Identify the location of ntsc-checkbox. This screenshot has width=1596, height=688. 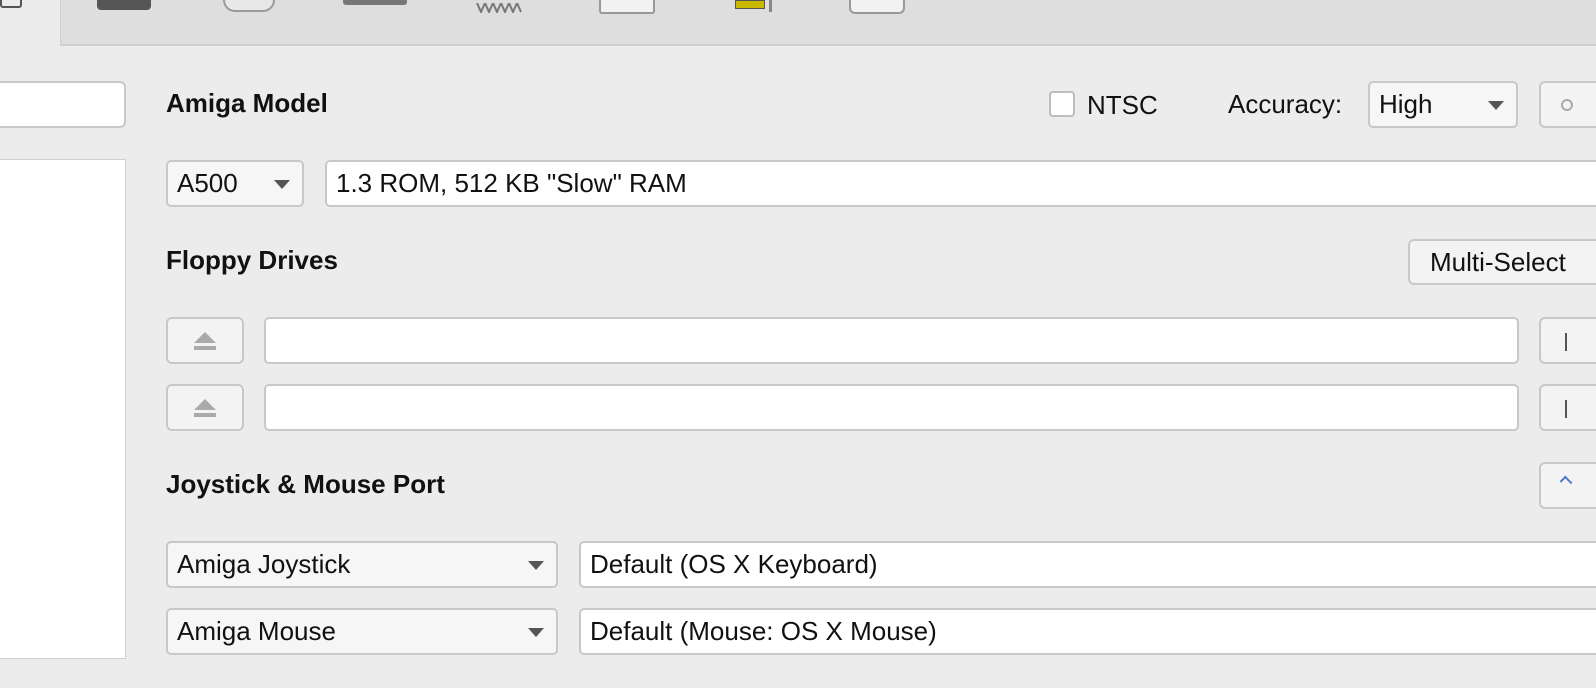
(1062, 104).